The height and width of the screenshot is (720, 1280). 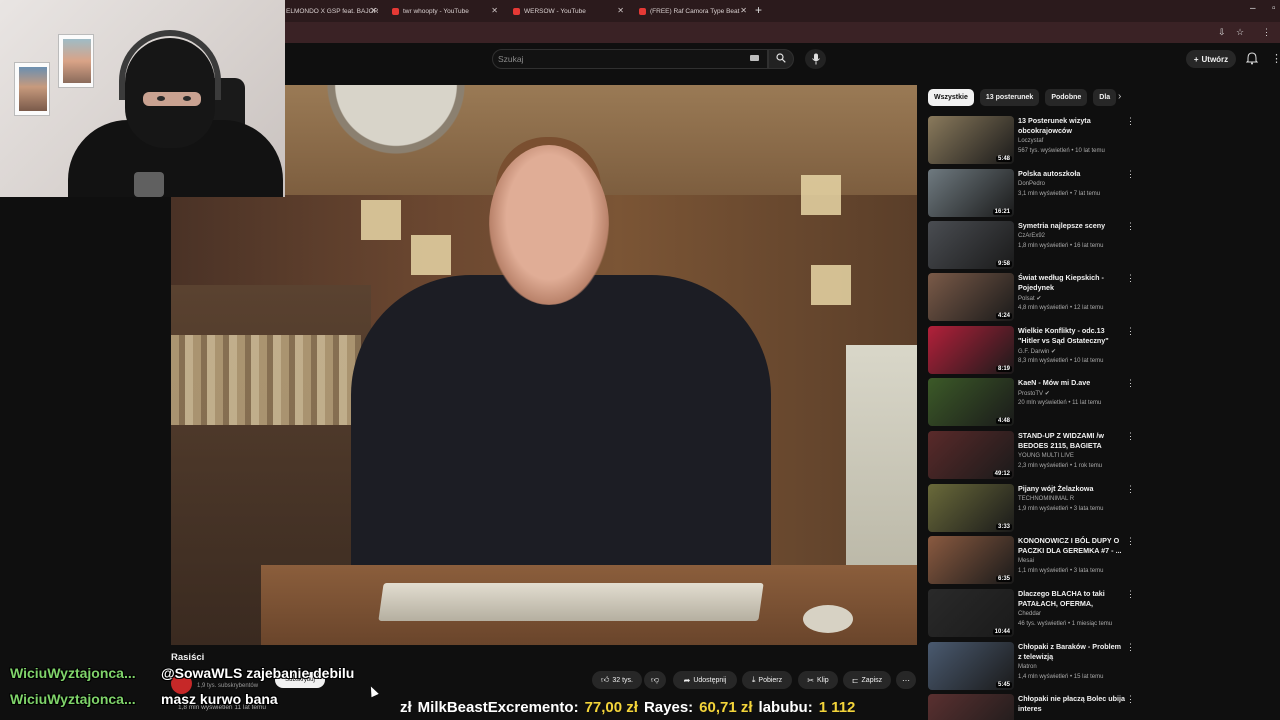 What do you see at coordinates (1266, 32) in the screenshot?
I see `extensions-icon: ⋮` at bounding box center [1266, 32].